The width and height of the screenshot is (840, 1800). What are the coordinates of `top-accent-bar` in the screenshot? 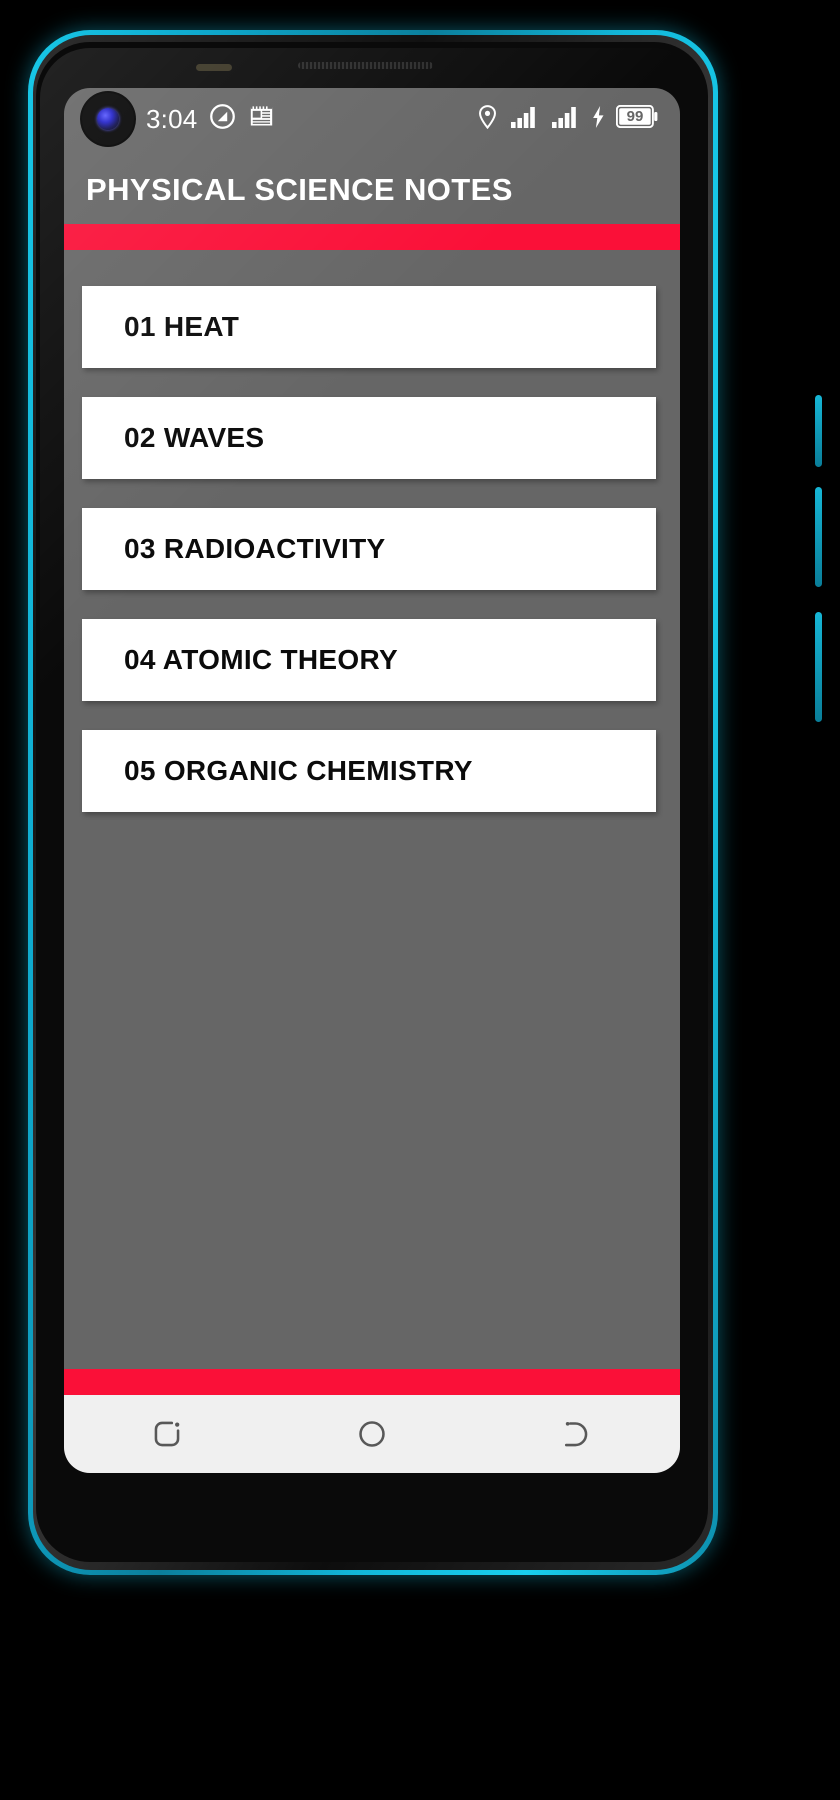 It's located at (372, 237).